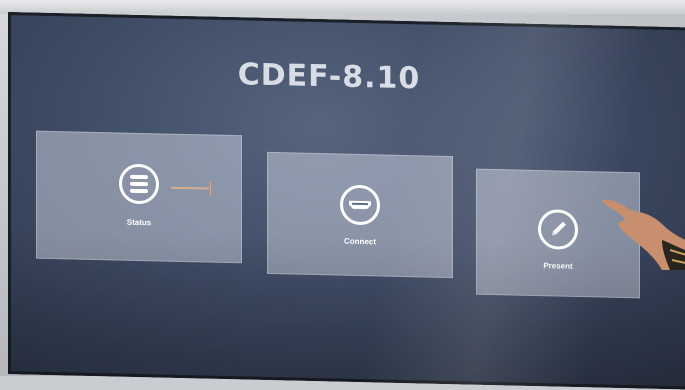 The image size is (685, 390). What do you see at coordinates (360, 205) in the screenshot?
I see `hdmi-port-icon` at bounding box center [360, 205].